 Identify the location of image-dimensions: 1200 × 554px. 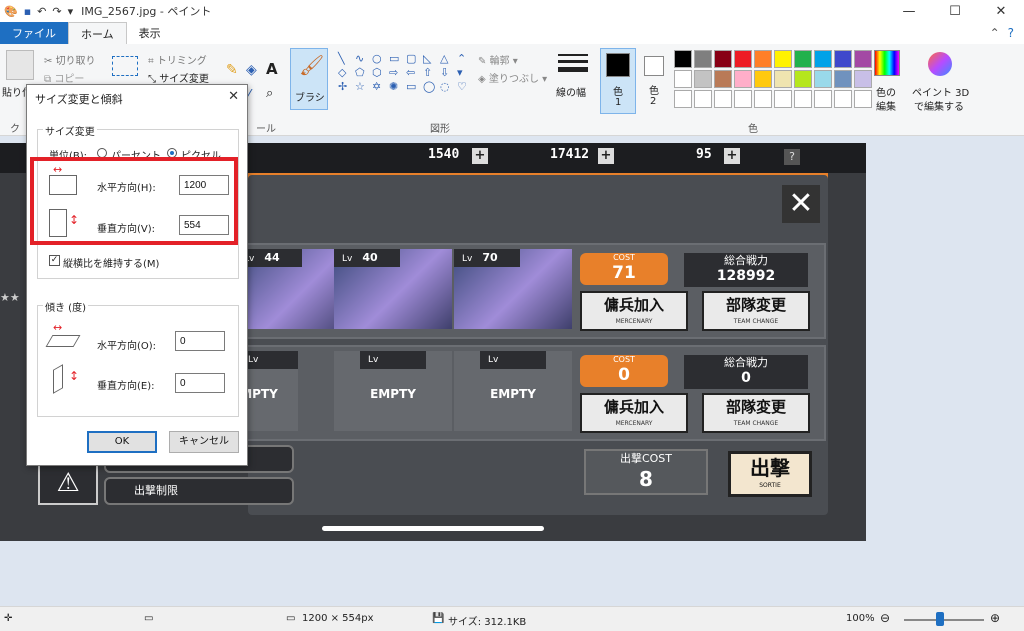
(338, 618).